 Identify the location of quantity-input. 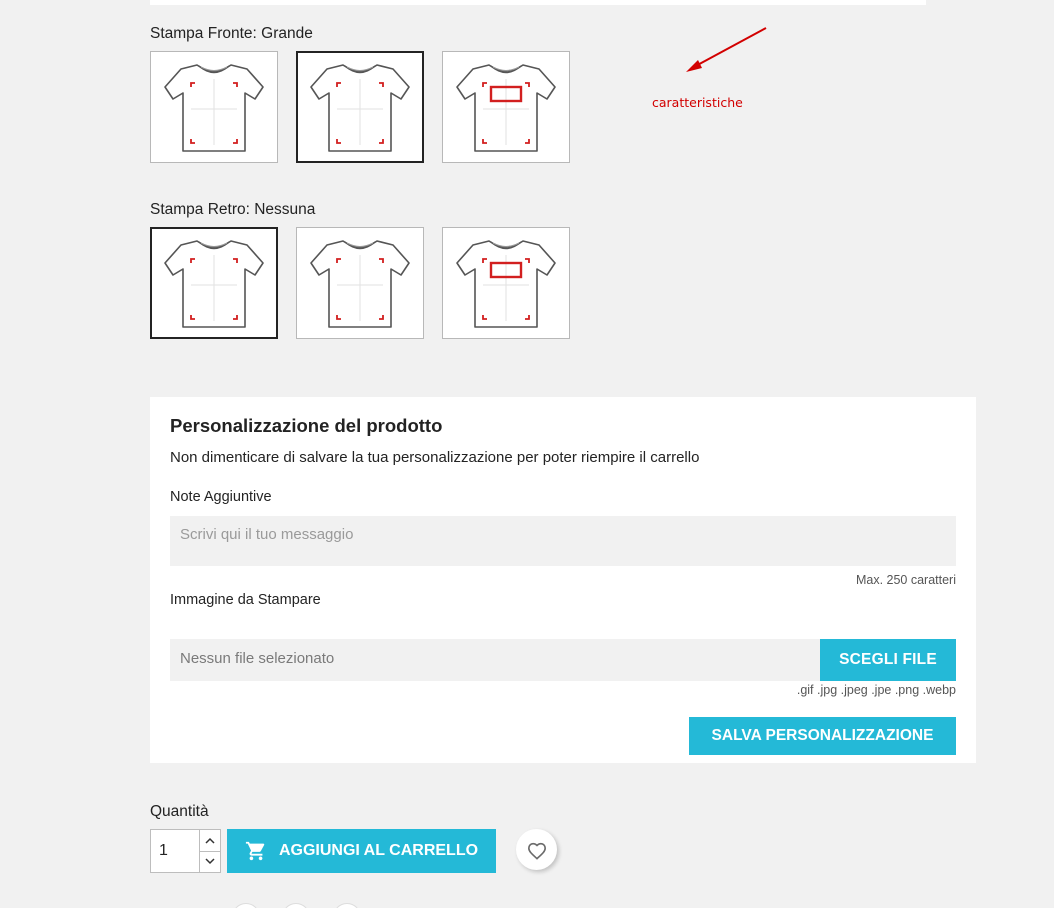
(175, 851).